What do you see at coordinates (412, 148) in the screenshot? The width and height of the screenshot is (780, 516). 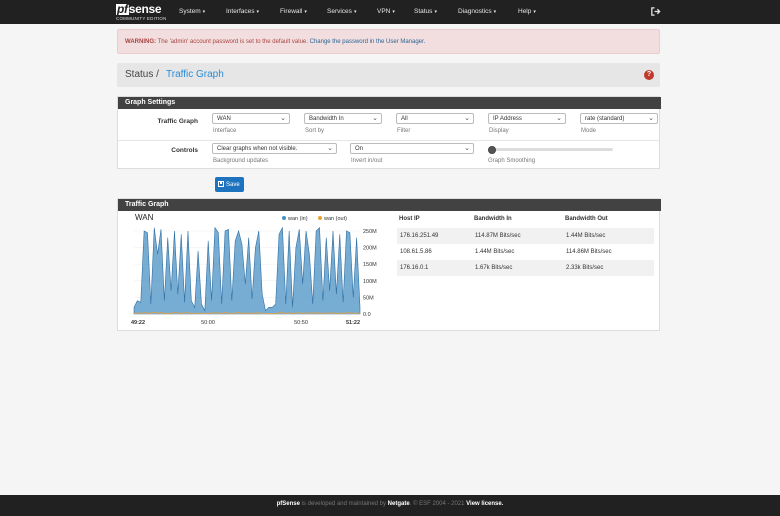 I see `invert-select: On ⌄` at bounding box center [412, 148].